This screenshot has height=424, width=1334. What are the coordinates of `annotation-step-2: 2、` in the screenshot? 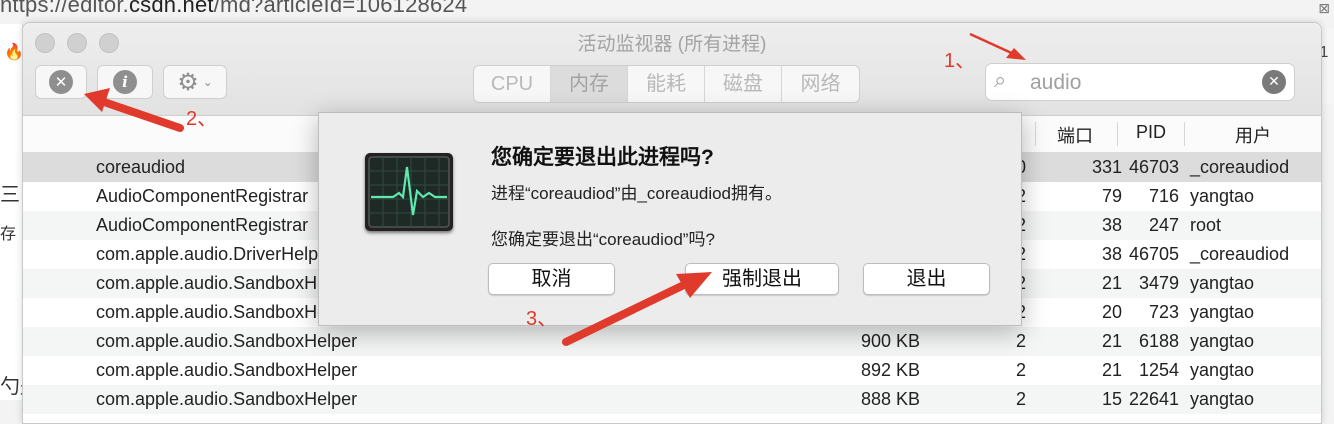 It's located at (202, 119).